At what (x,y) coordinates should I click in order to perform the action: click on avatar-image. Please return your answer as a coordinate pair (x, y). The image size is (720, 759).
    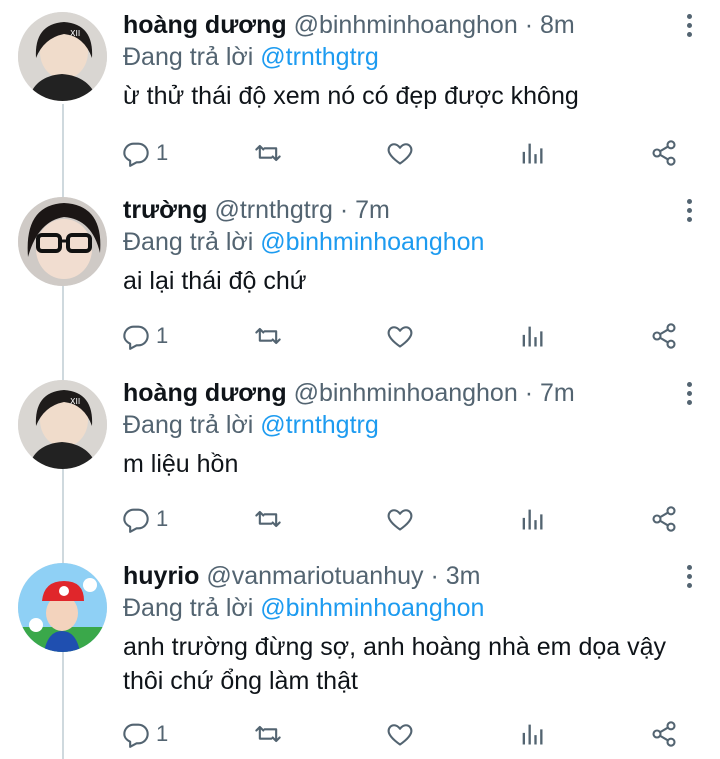
    Looking at the image, I should click on (62, 241).